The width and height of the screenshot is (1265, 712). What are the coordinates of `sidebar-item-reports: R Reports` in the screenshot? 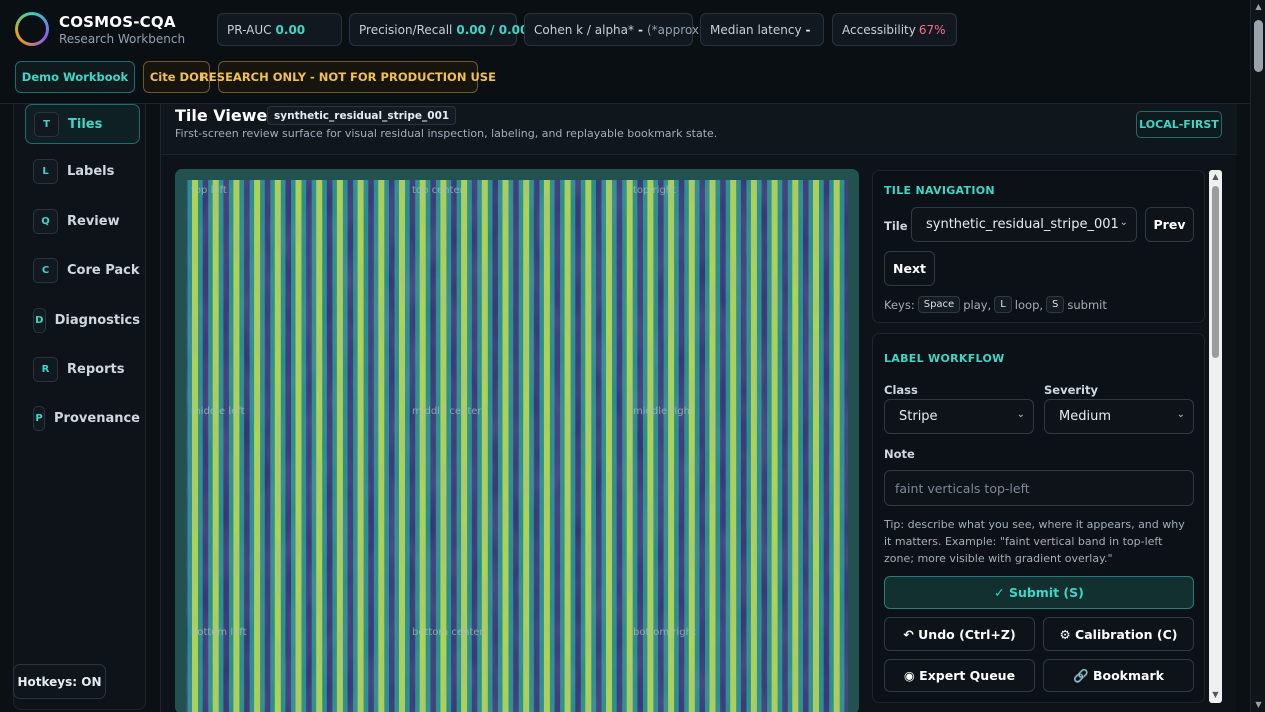 It's located at (82, 369).